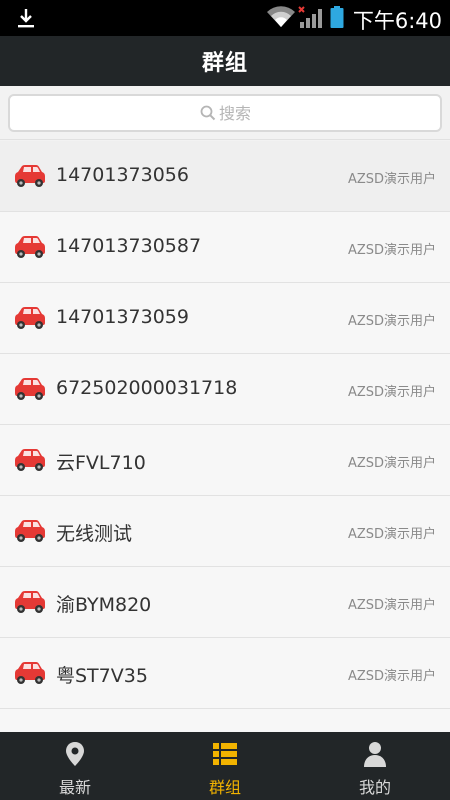 This screenshot has width=450, height=800. I want to click on nav-item-latest: 最新, so click(75, 766).